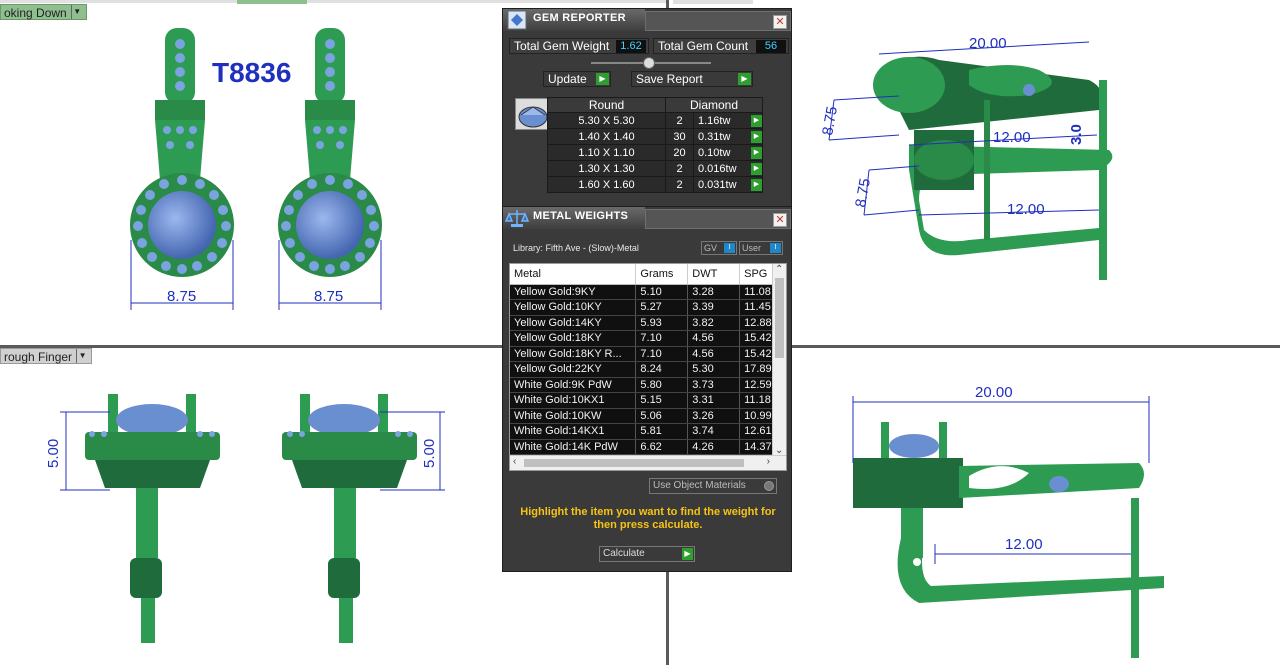  I want to click on update-button: Update ▶, so click(577, 79).